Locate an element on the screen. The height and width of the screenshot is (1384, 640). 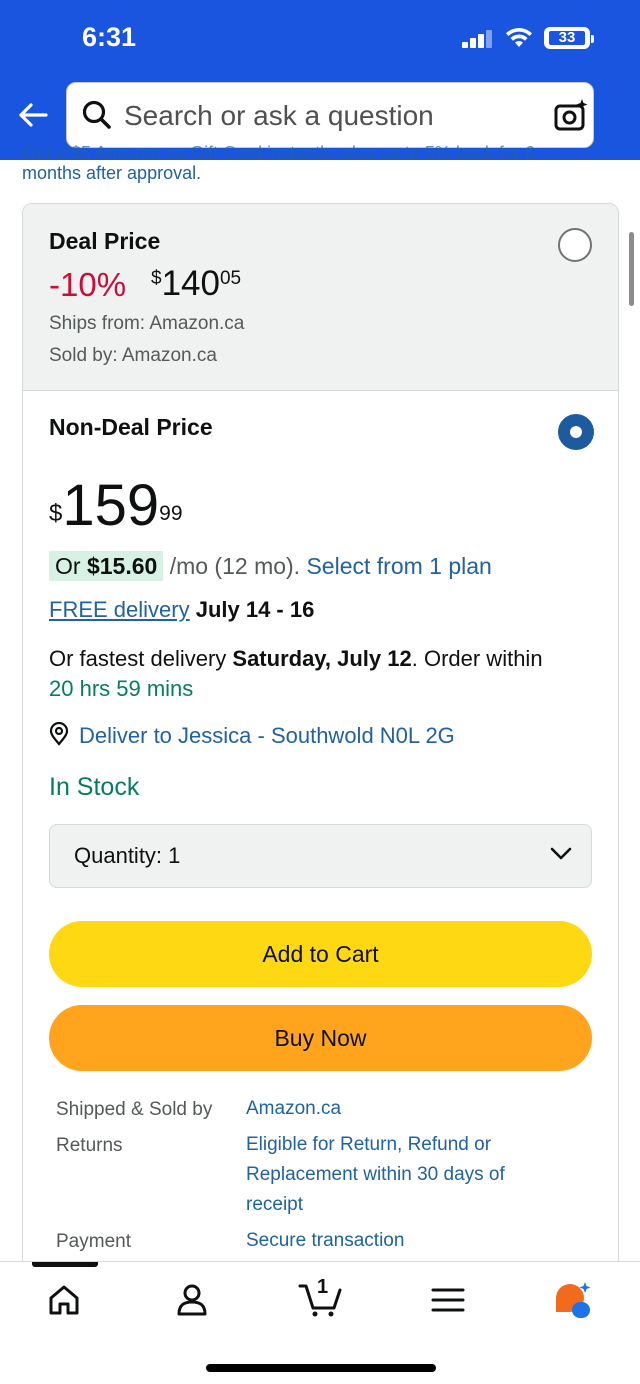
search-placeholder: Search or ask a question is located at coordinates (279, 115).